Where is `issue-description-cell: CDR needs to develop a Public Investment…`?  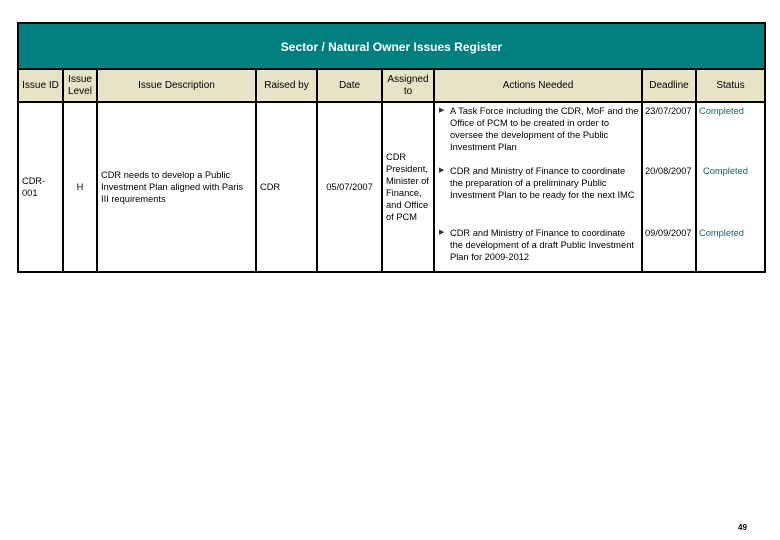 issue-description-cell: CDR needs to develop a Public Investment… is located at coordinates (177, 186).